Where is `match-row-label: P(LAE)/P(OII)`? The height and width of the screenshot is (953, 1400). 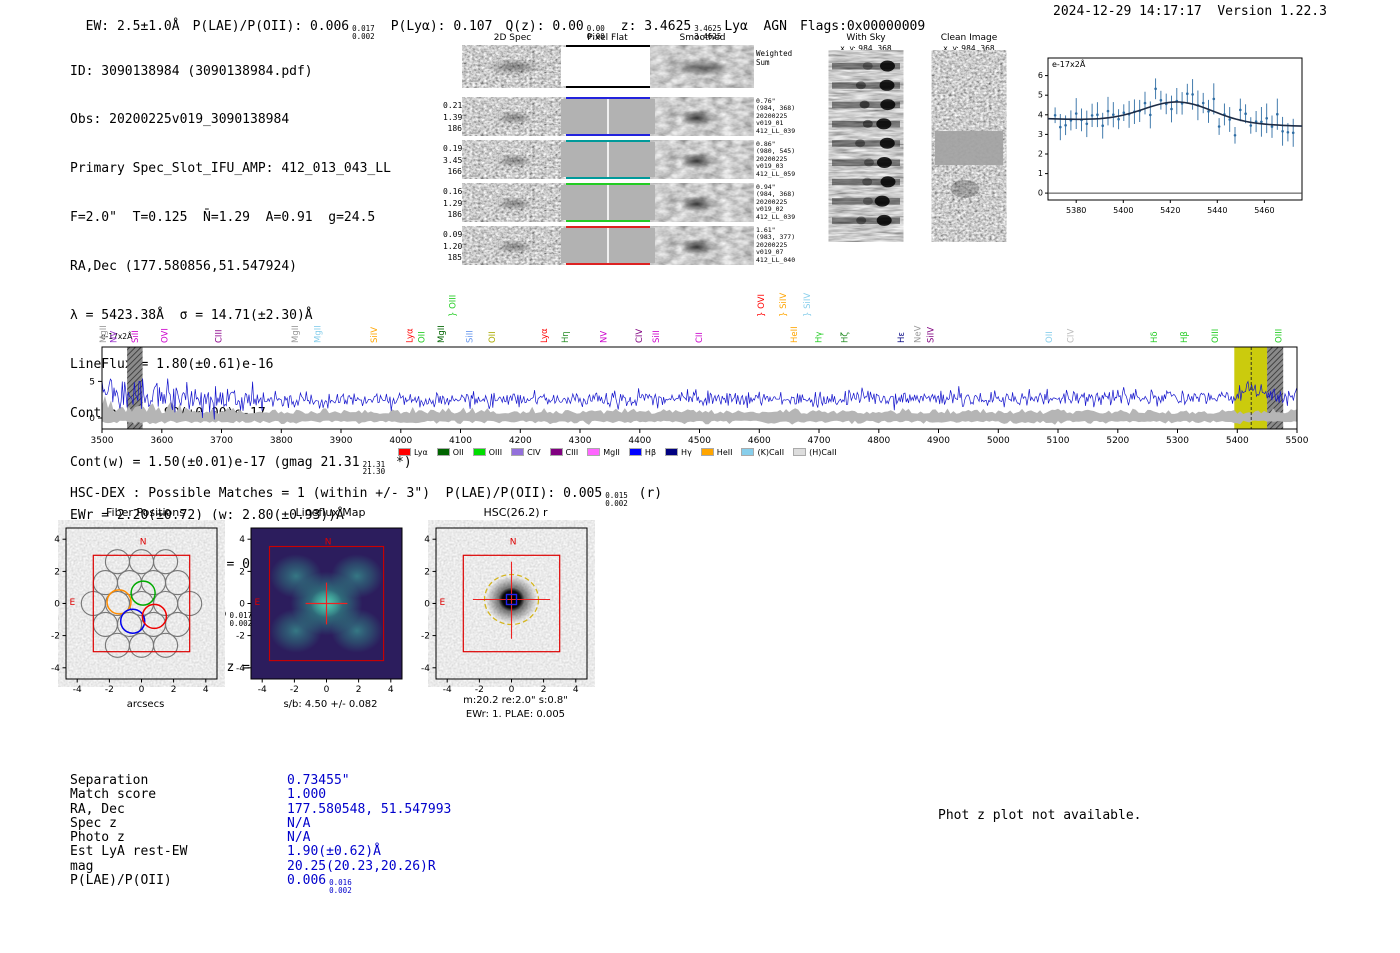 match-row-label: P(LAE)/P(OII) is located at coordinates (121, 881).